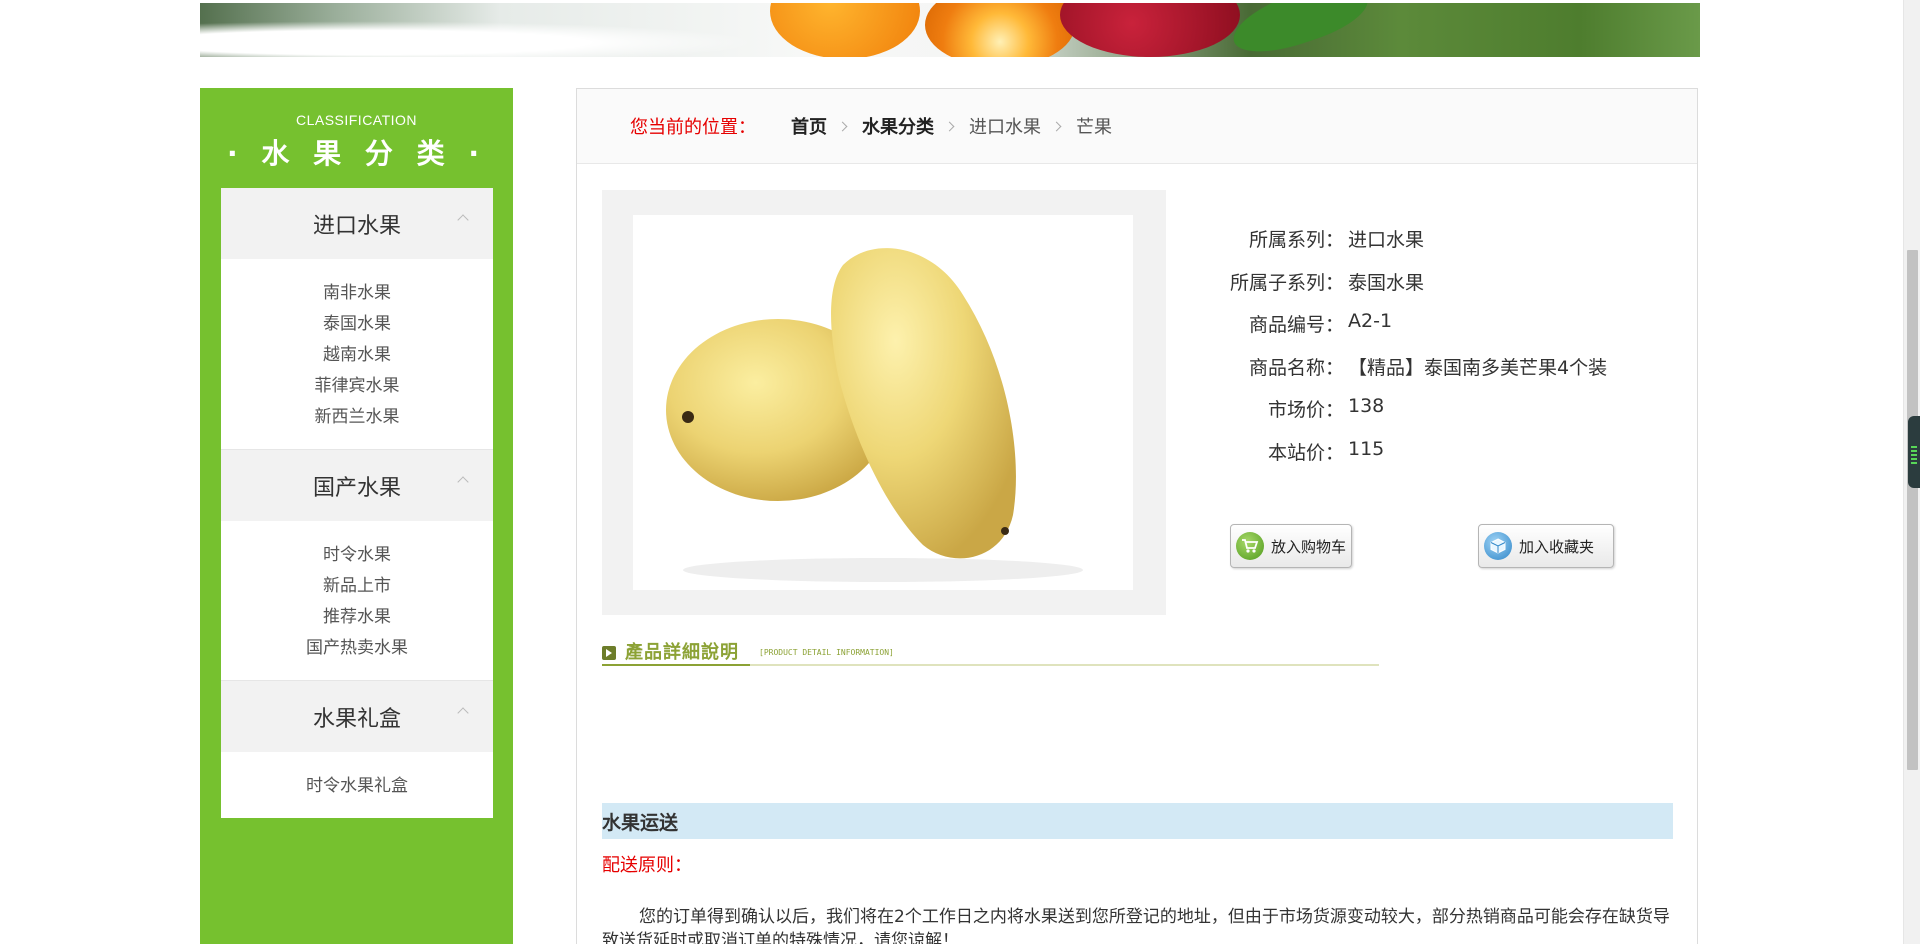 Image resolution: width=1920 pixels, height=944 pixels. What do you see at coordinates (1557, 546) in the screenshot?
I see `add-to-favorites-label: 加入收藏夹` at bounding box center [1557, 546].